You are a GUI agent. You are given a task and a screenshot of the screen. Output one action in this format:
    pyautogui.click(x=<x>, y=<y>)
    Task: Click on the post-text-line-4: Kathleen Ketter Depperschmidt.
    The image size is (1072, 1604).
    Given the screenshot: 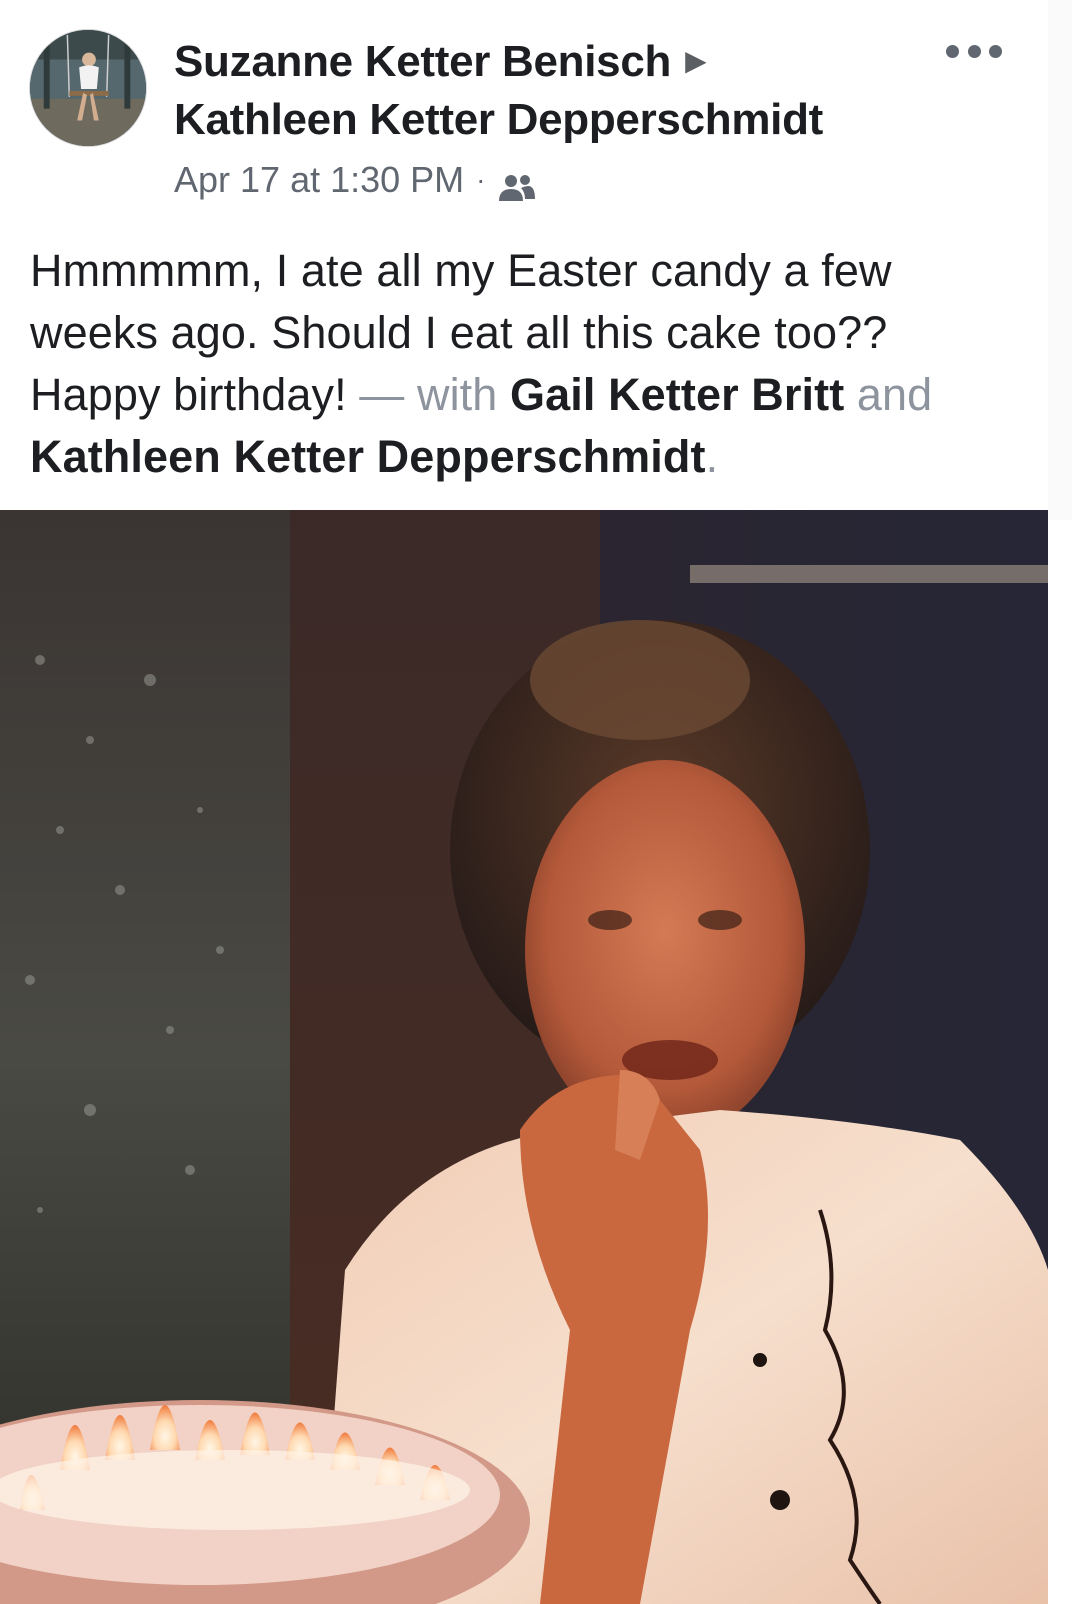 What is the action you would take?
    pyautogui.click(x=525, y=457)
    